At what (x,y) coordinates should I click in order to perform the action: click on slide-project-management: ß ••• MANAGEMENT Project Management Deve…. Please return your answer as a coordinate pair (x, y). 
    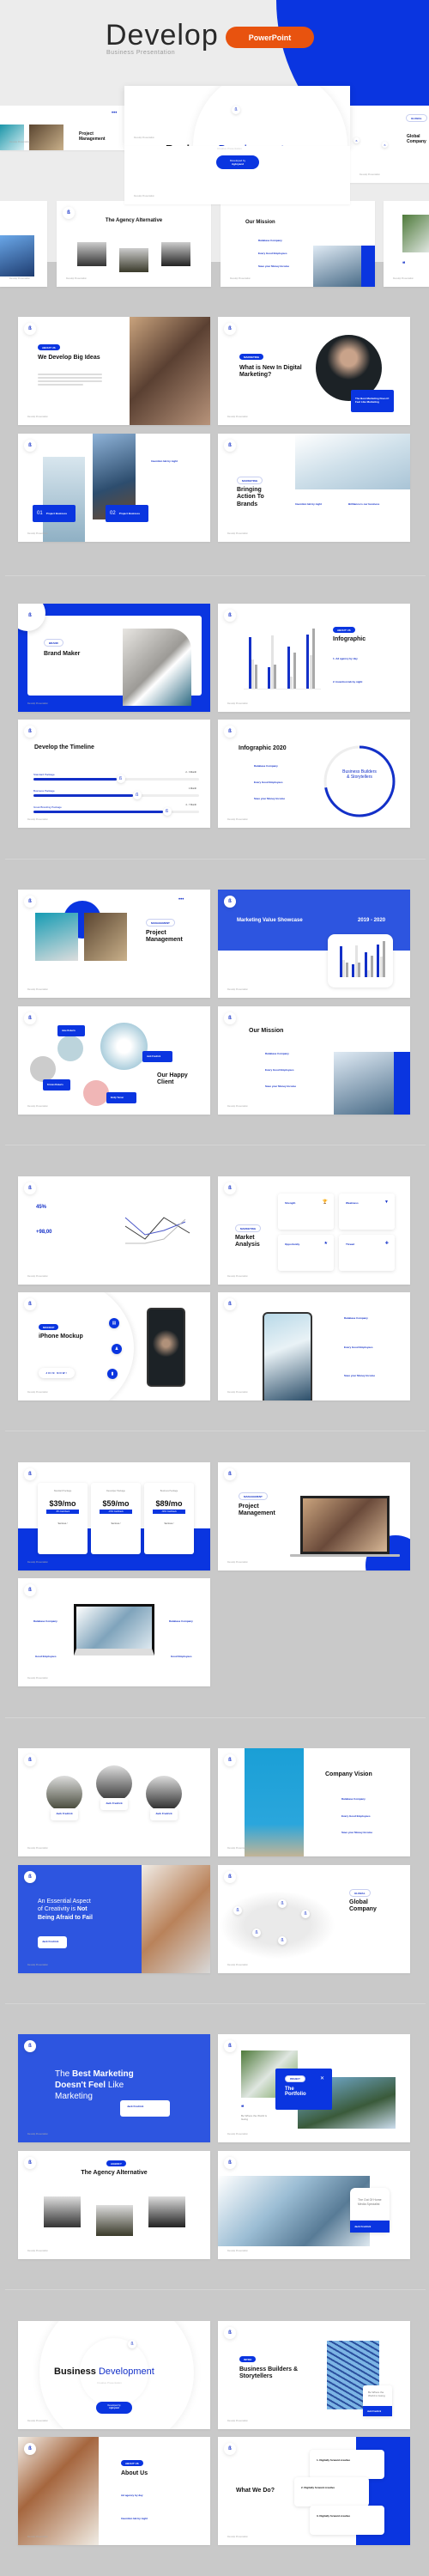
    Looking at the image, I should click on (114, 944).